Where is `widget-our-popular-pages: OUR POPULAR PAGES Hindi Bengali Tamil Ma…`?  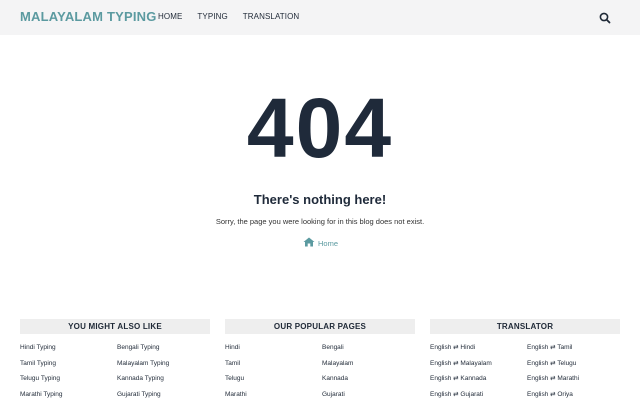
widget-our-popular-pages: OUR POPULAR PAGES Hindi Bengali Tamil Ma… is located at coordinates (320, 359).